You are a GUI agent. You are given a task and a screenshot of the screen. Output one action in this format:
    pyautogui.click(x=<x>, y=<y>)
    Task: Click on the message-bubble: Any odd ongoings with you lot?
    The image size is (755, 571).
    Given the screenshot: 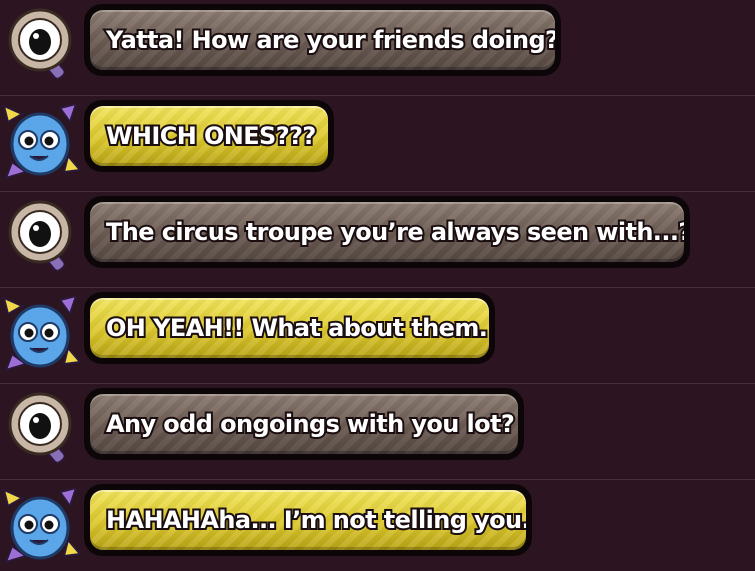 What is the action you would take?
    pyautogui.click(x=304, y=424)
    